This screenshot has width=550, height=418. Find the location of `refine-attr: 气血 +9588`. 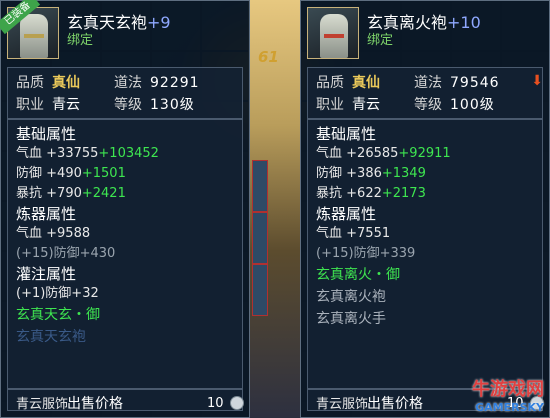

refine-attr: 气血 +9588 is located at coordinates (53, 233).